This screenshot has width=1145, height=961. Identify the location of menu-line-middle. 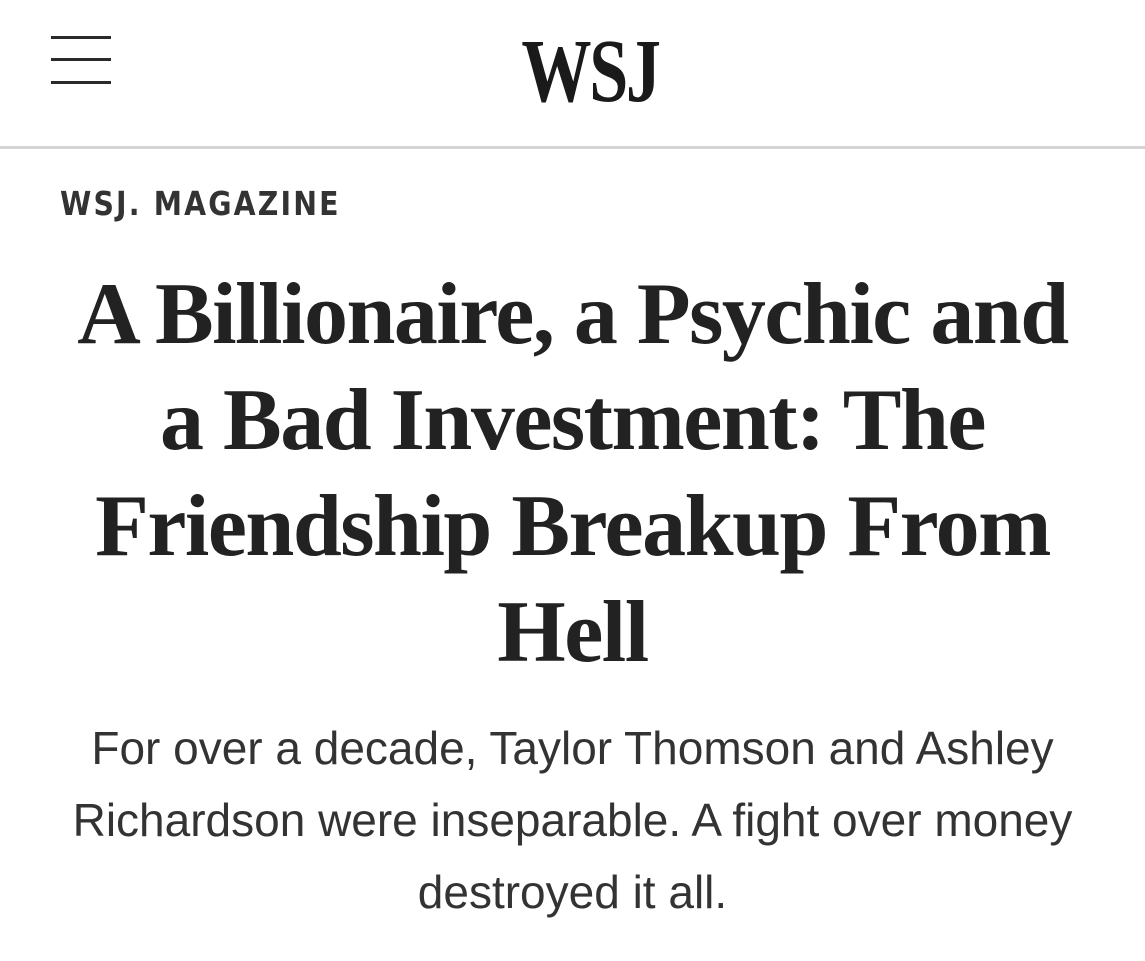
(81, 59).